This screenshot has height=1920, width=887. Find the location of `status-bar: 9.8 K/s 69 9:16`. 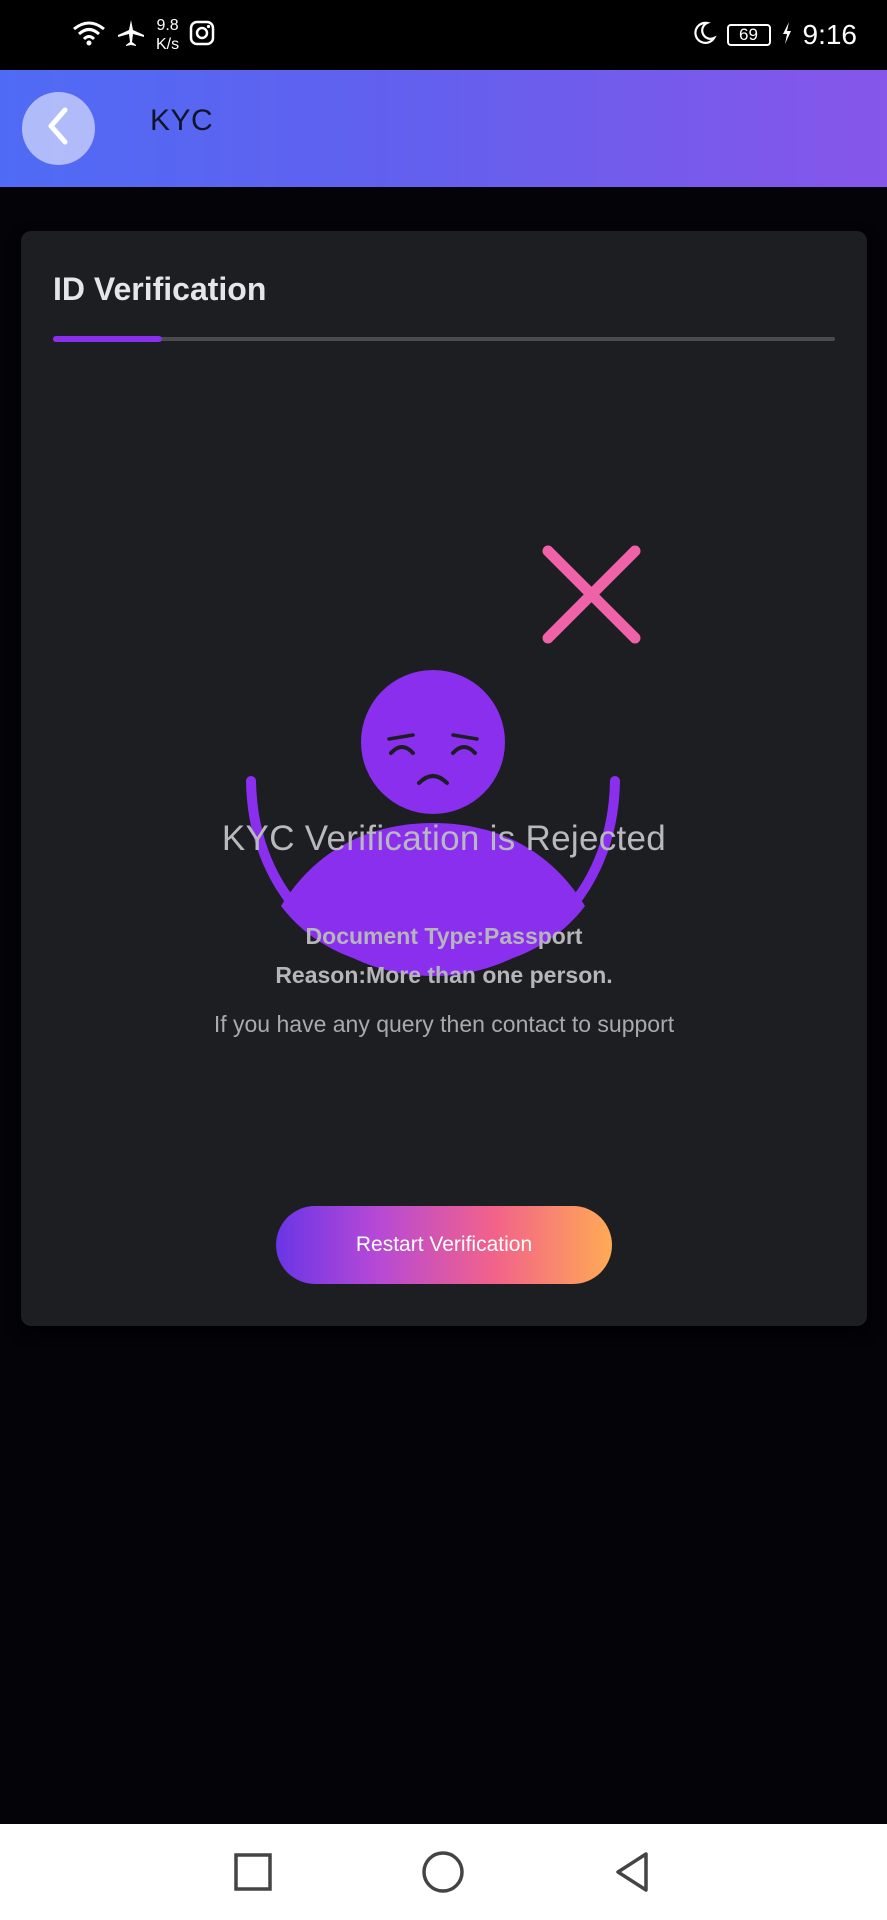

status-bar: 9.8 K/s 69 9:16 is located at coordinates (443, 35).